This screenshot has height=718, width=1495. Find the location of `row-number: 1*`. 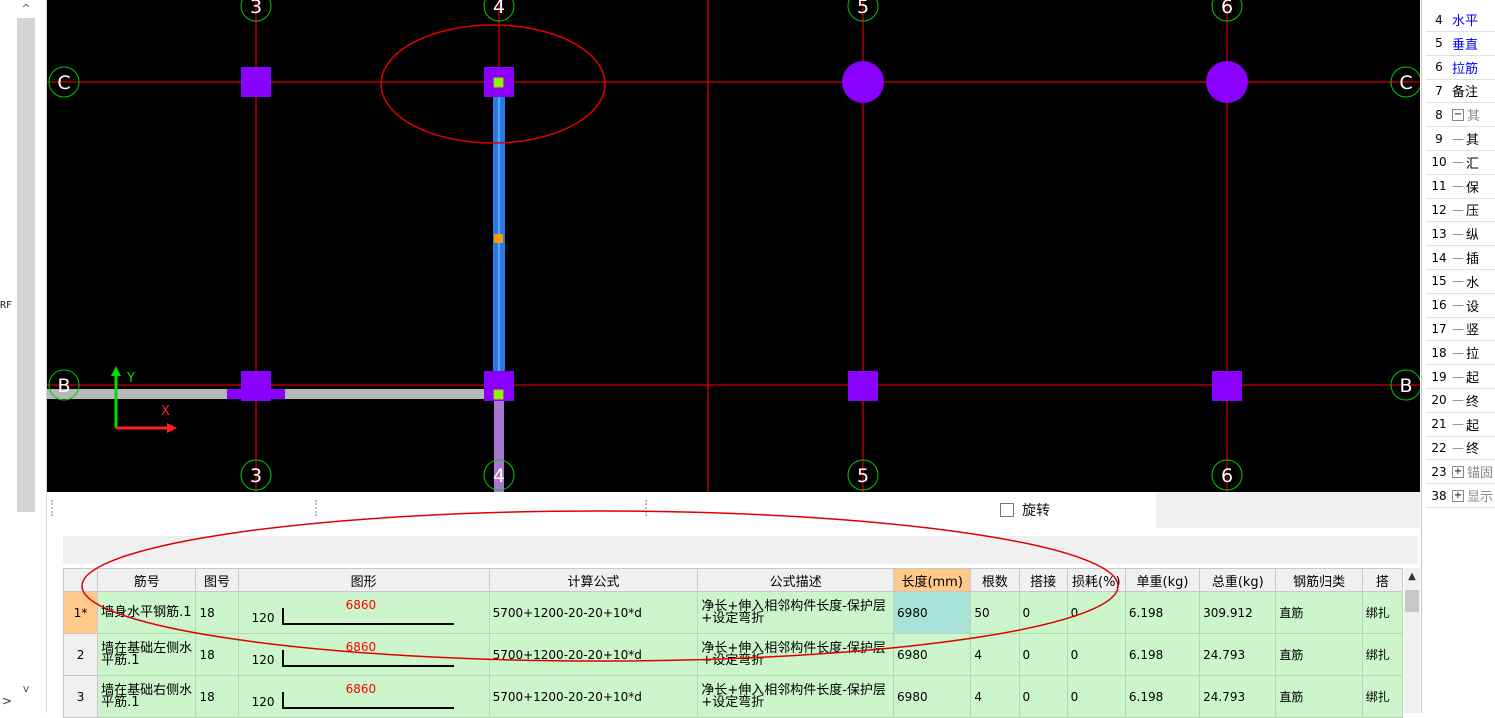

row-number: 1* is located at coordinates (80, 612).